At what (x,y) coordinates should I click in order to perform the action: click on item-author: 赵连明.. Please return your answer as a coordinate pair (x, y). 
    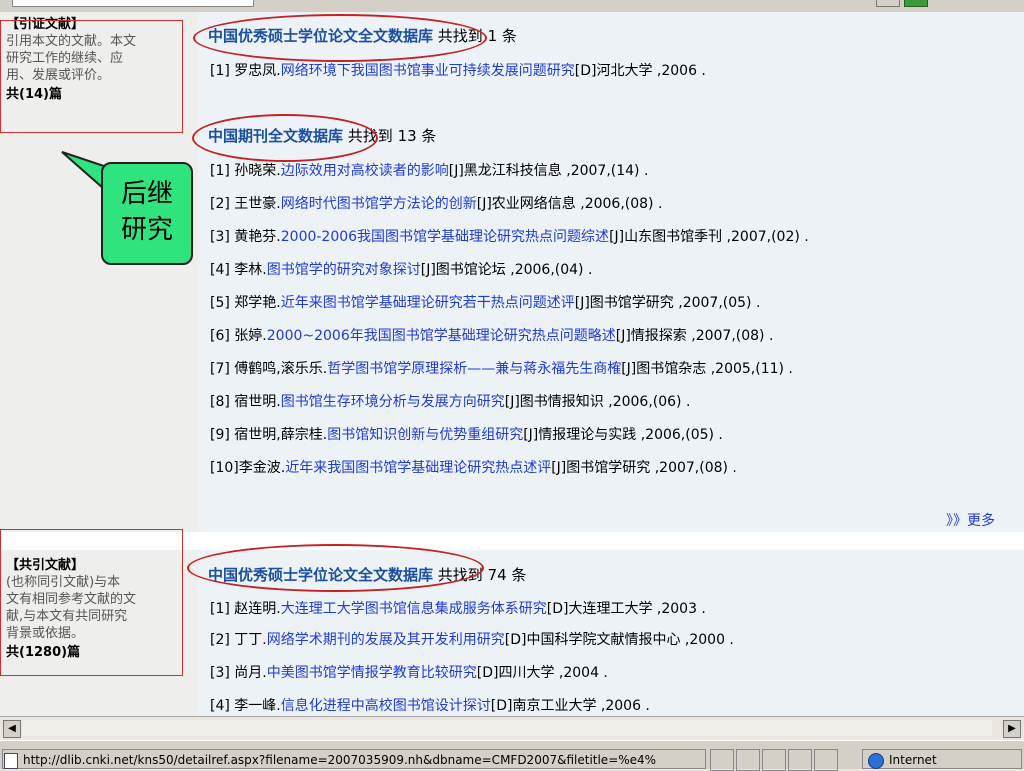
    Looking at the image, I should click on (257, 609).